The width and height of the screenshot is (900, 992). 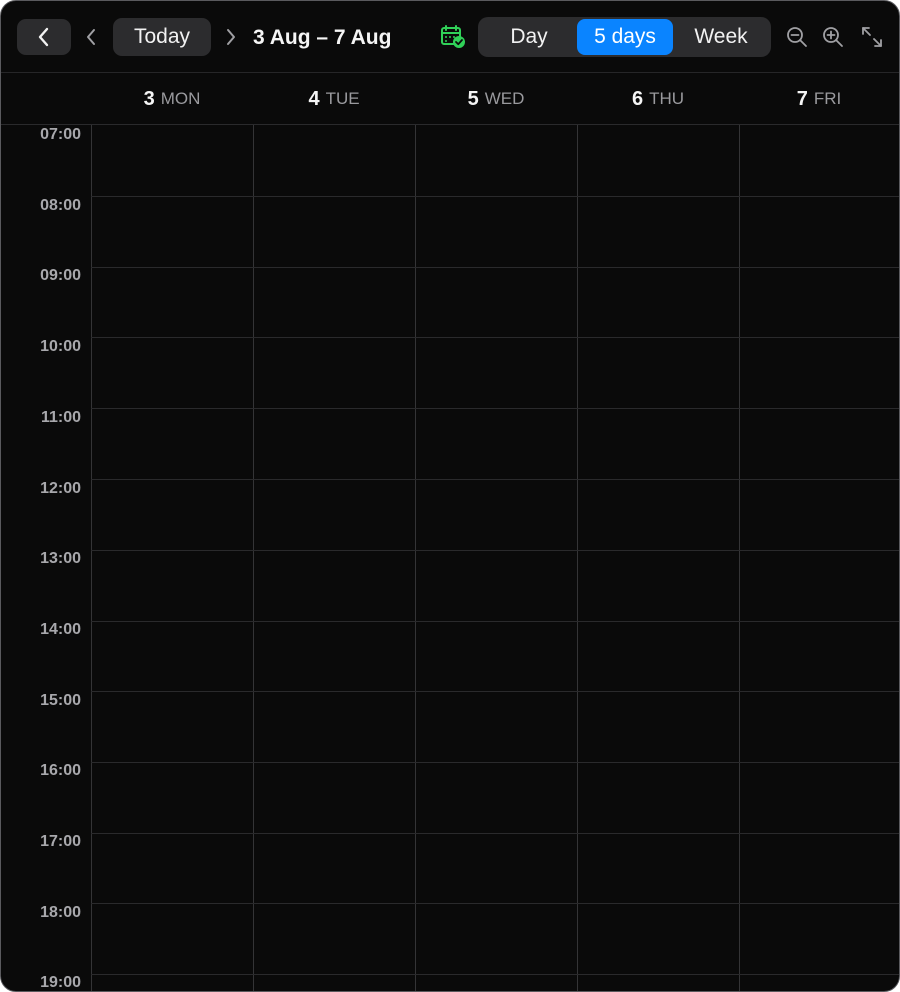 I want to click on view-mode-5-days: 5 days, so click(x=625, y=37).